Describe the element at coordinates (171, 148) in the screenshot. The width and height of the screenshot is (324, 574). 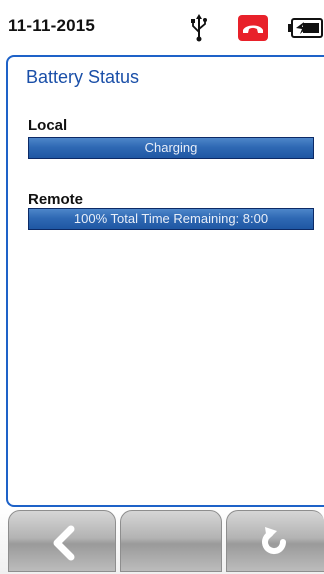
I see `local-battery-bar: Charging` at that location.